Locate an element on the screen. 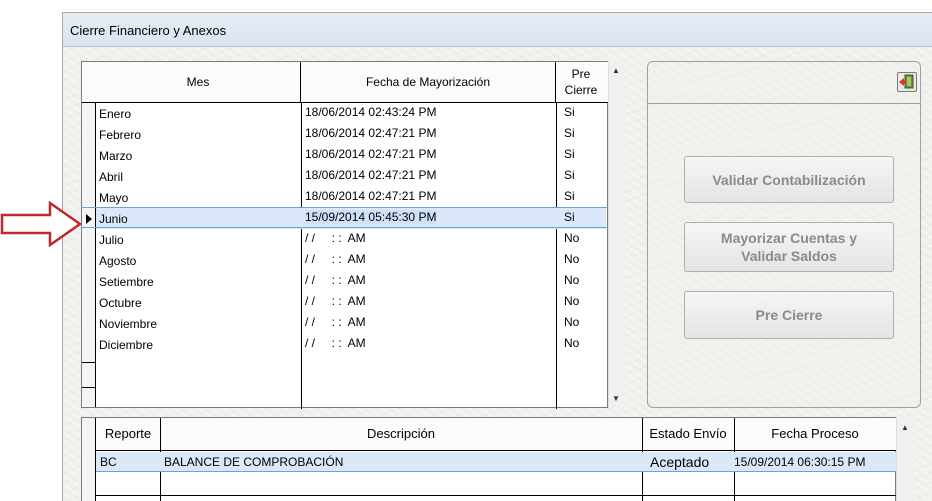 The image size is (932, 501). month-row-agosto: Agosto / / : : AM No is located at coordinates (351, 260).